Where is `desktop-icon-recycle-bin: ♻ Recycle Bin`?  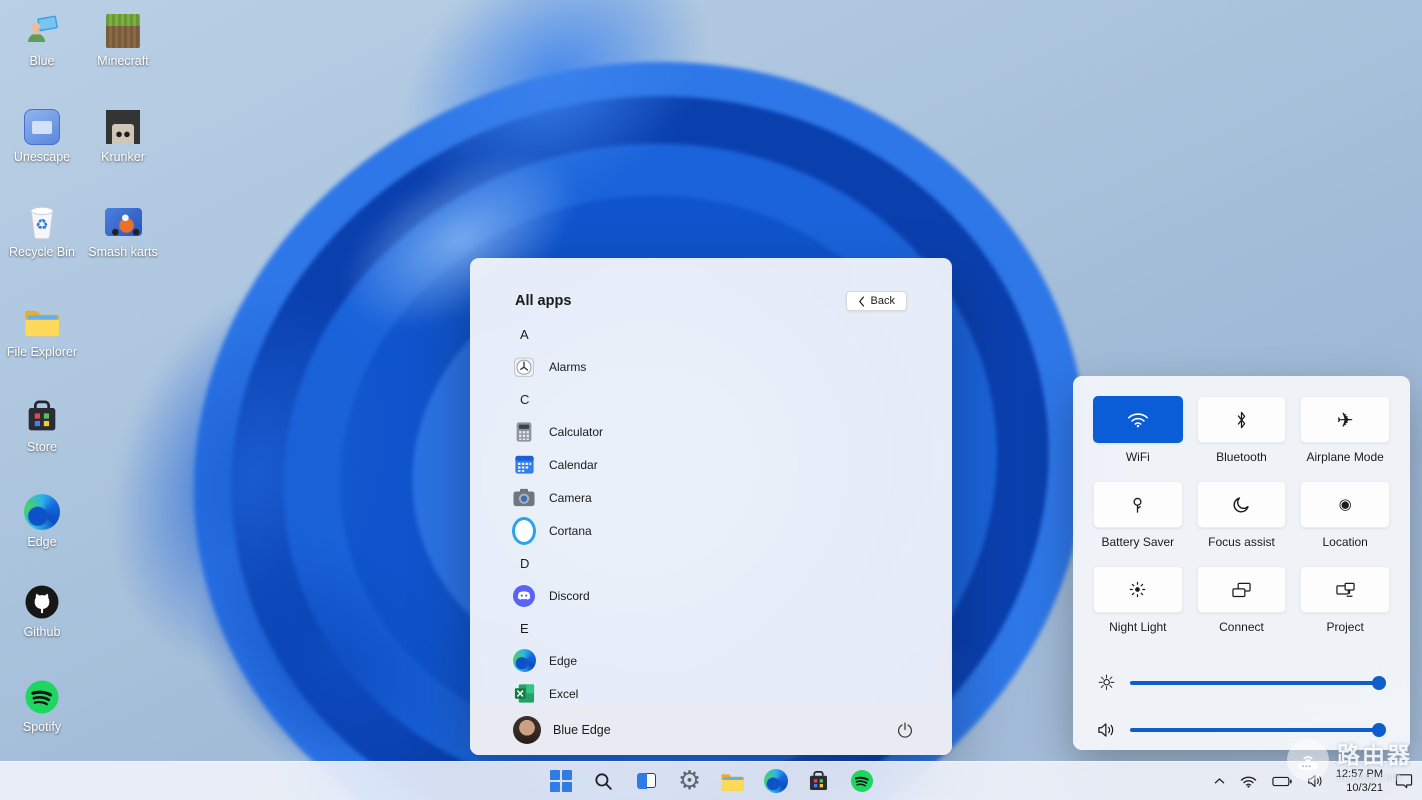 desktop-icon-recycle-bin: ♻ Recycle Bin is located at coordinates (42, 231).